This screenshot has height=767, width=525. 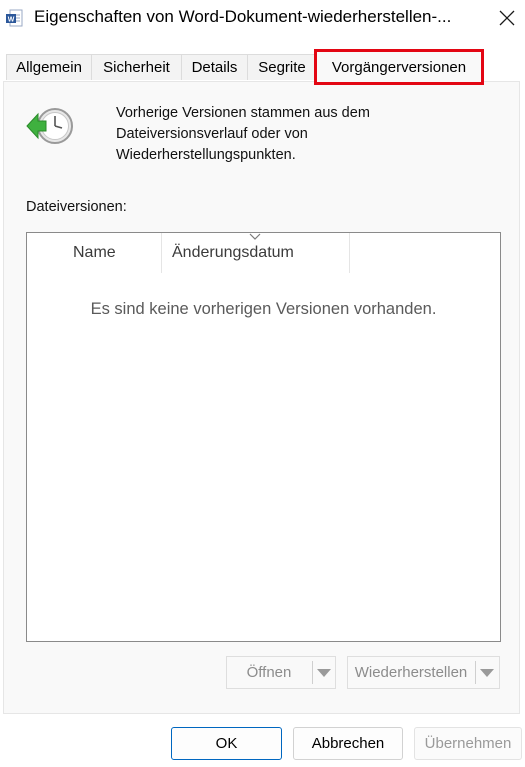 What do you see at coordinates (468, 743) in the screenshot?
I see `apply-button: Übernehmen` at bounding box center [468, 743].